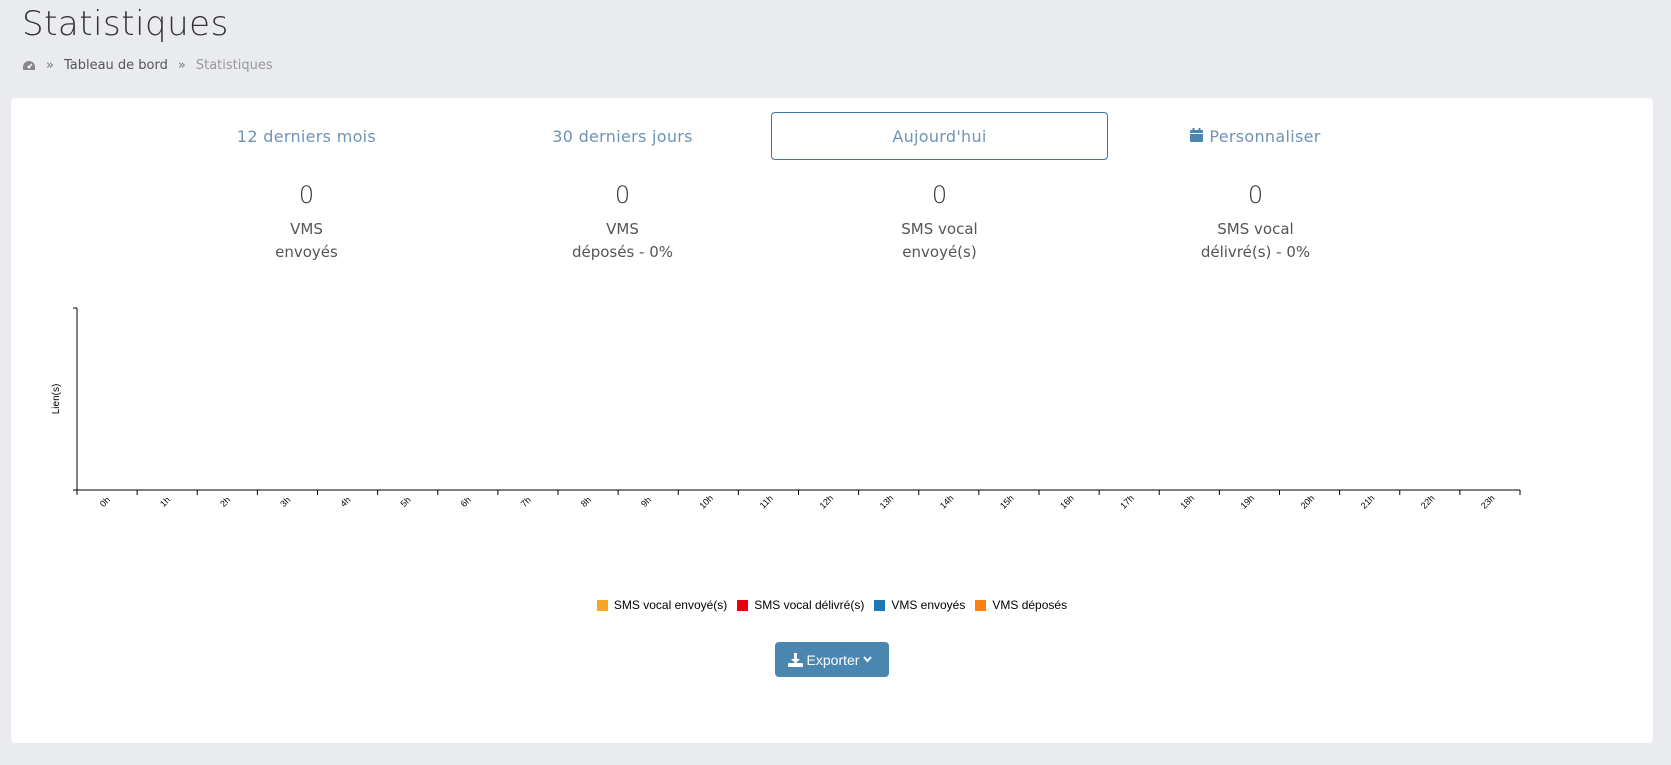 The height and width of the screenshot is (765, 1671). What do you see at coordinates (809, 605) in the screenshot?
I see `legend-label: SMS vocal délivré(s)` at bounding box center [809, 605].